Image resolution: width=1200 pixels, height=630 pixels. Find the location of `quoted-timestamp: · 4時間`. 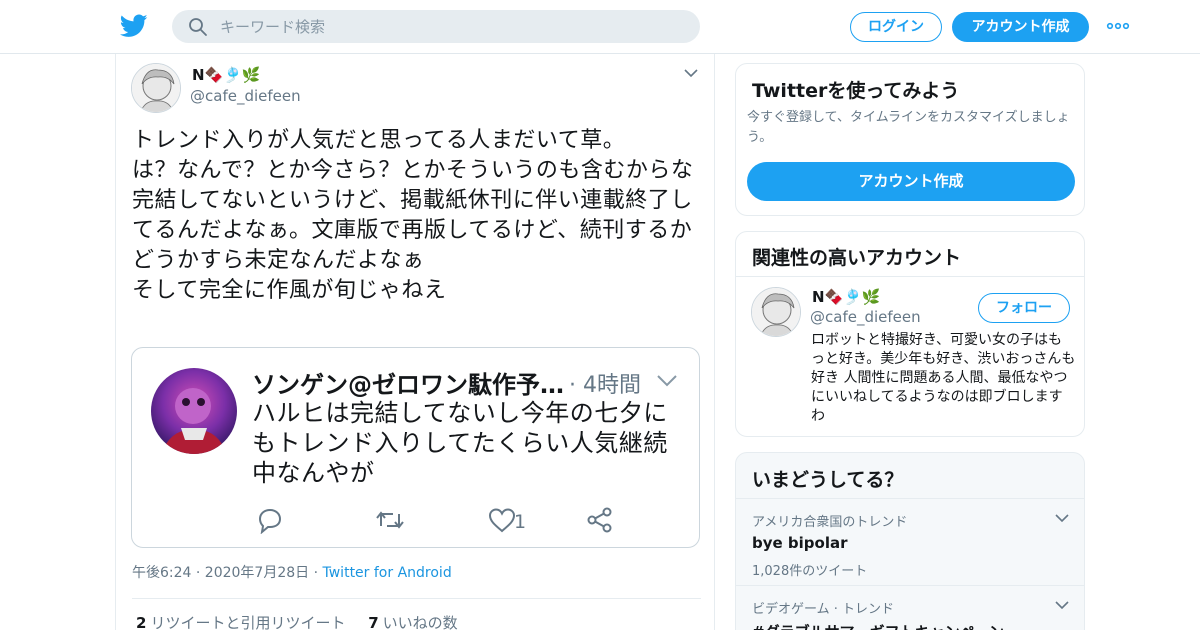

quoted-timestamp: · 4時間 is located at coordinates (605, 383).